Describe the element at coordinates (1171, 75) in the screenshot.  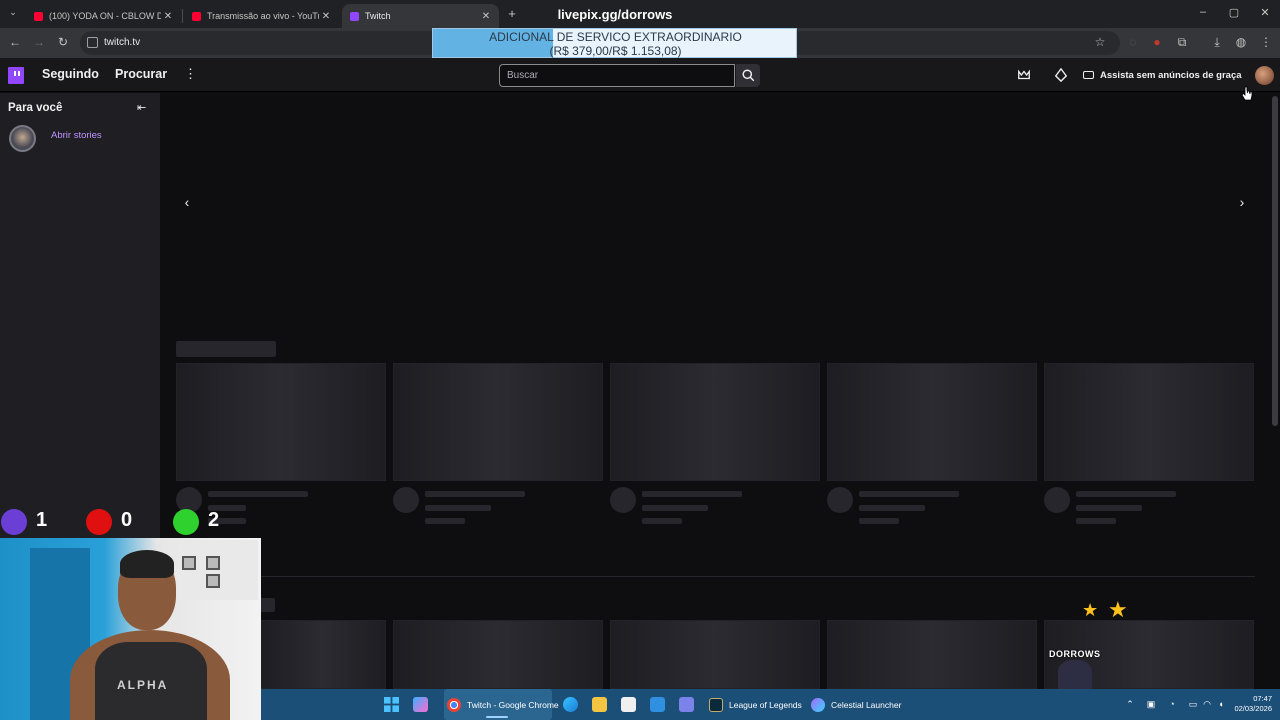
I see `ads-free-label: Assista sem anúncios de graça` at that location.